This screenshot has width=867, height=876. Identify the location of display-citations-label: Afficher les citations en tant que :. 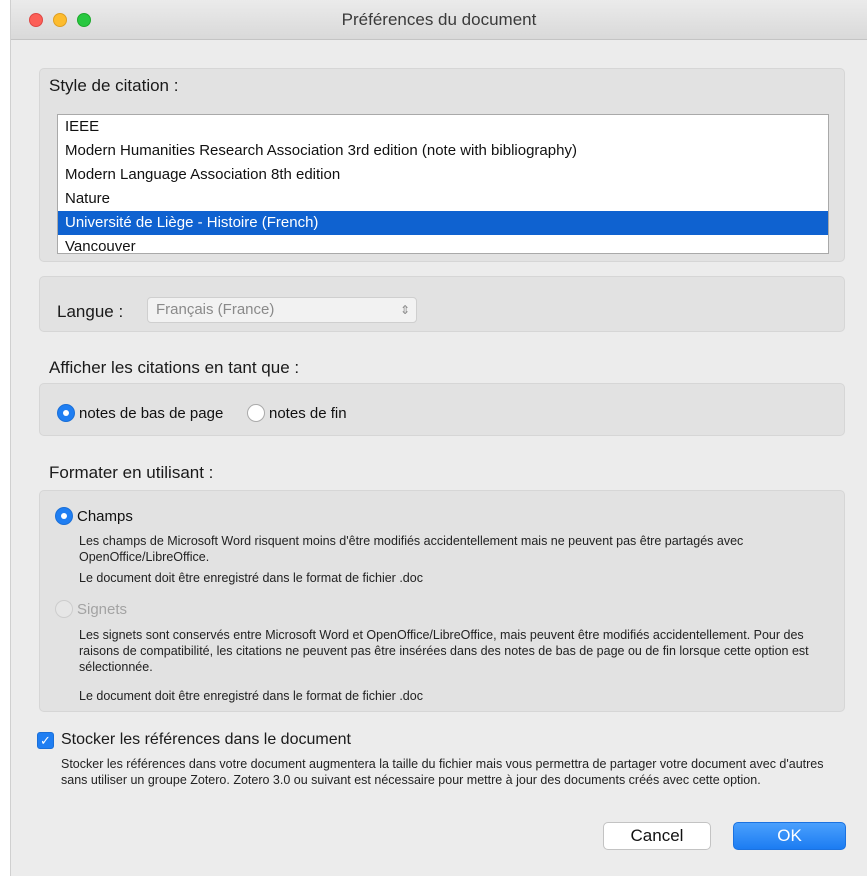
(174, 367).